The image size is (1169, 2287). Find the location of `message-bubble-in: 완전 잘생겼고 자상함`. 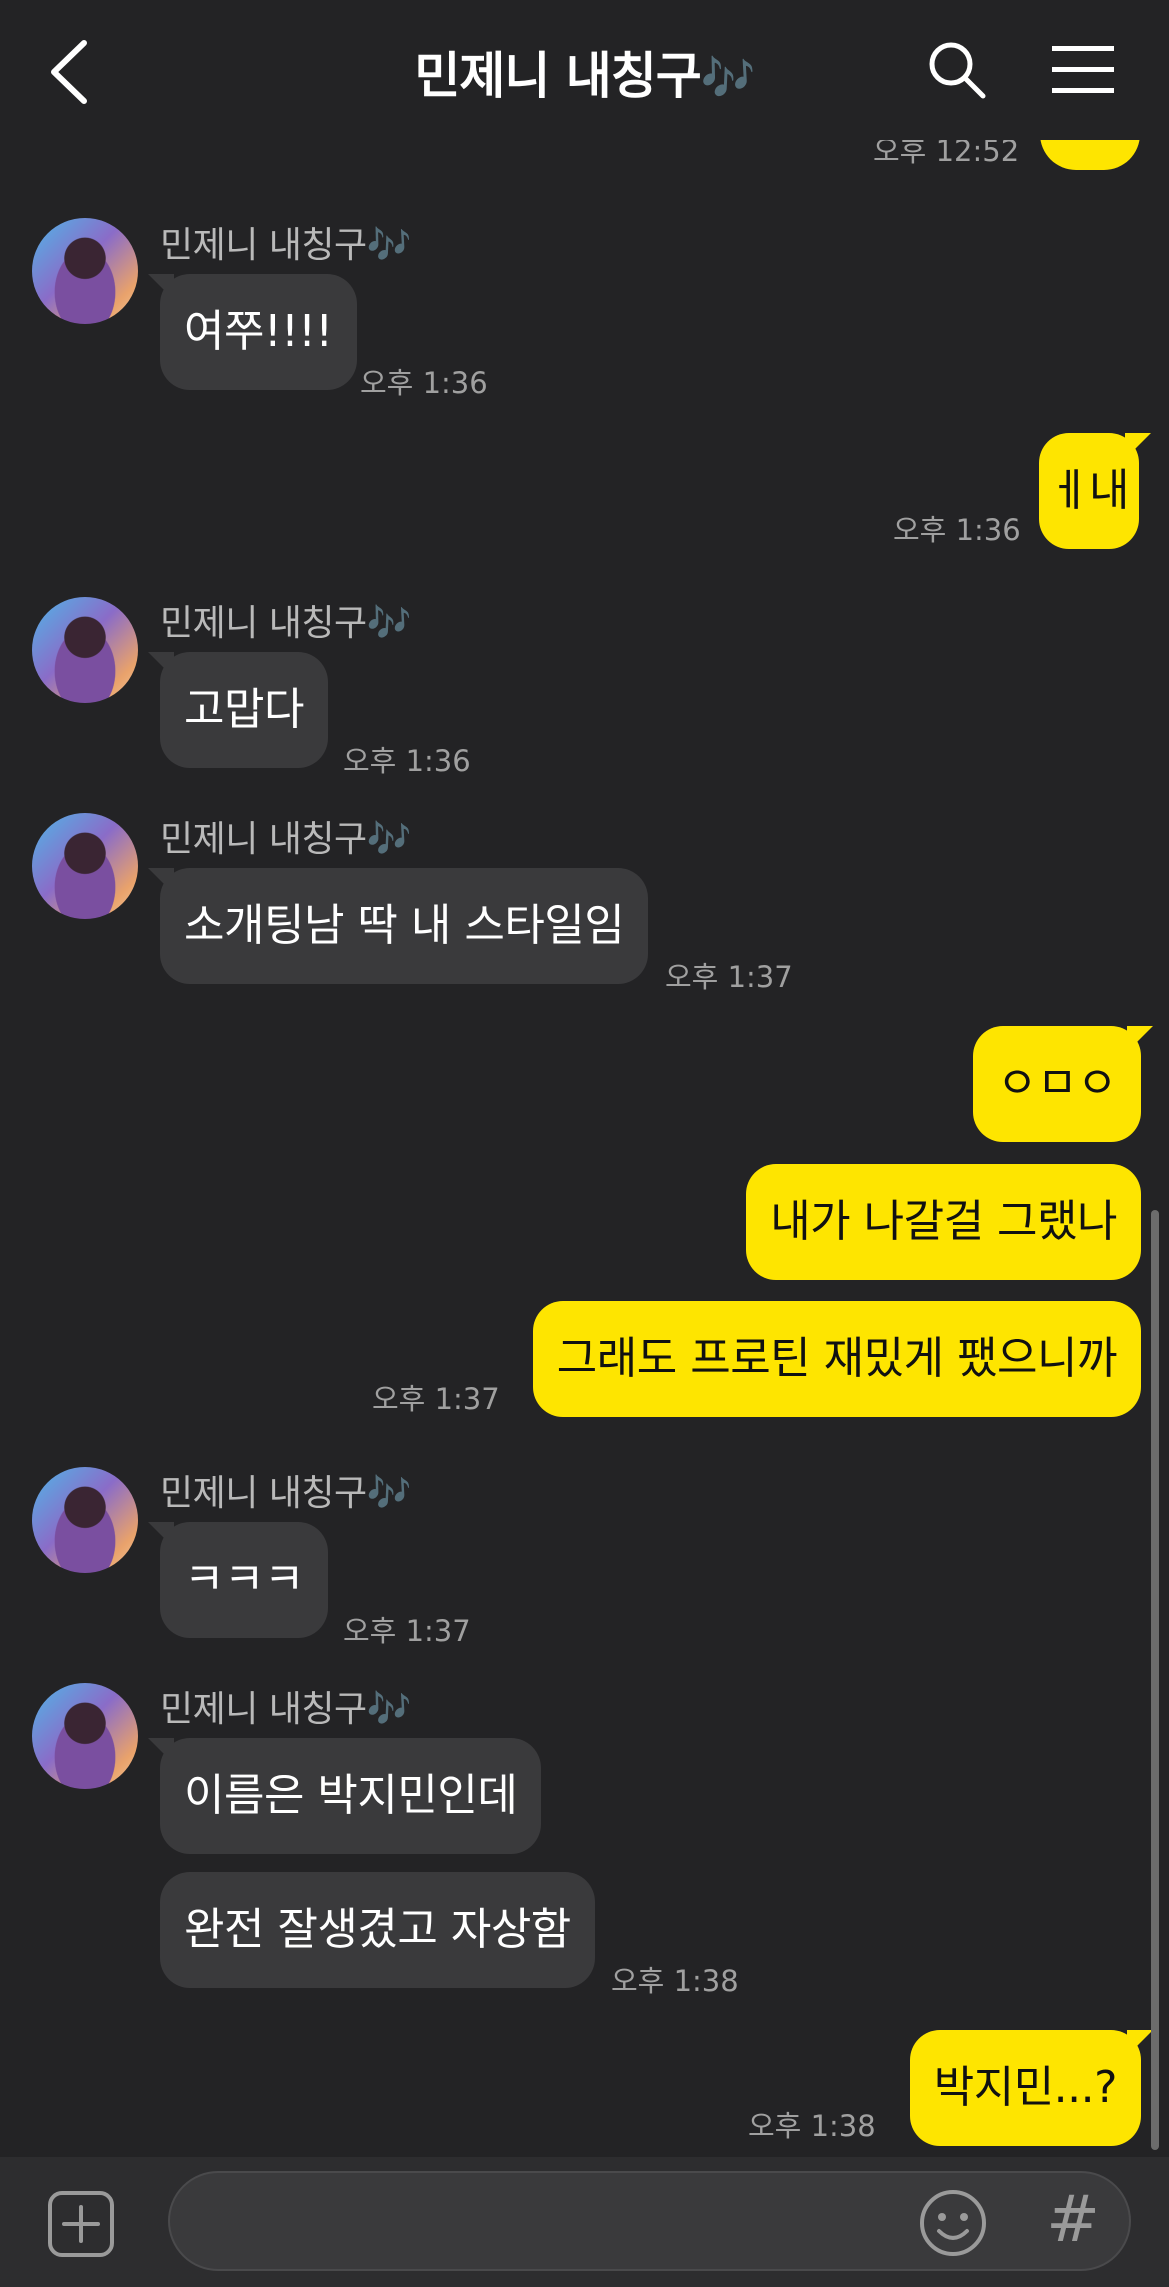

message-bubble-in: 완전 잘생겼고 자상함 is located at coordinates (377, 1930).